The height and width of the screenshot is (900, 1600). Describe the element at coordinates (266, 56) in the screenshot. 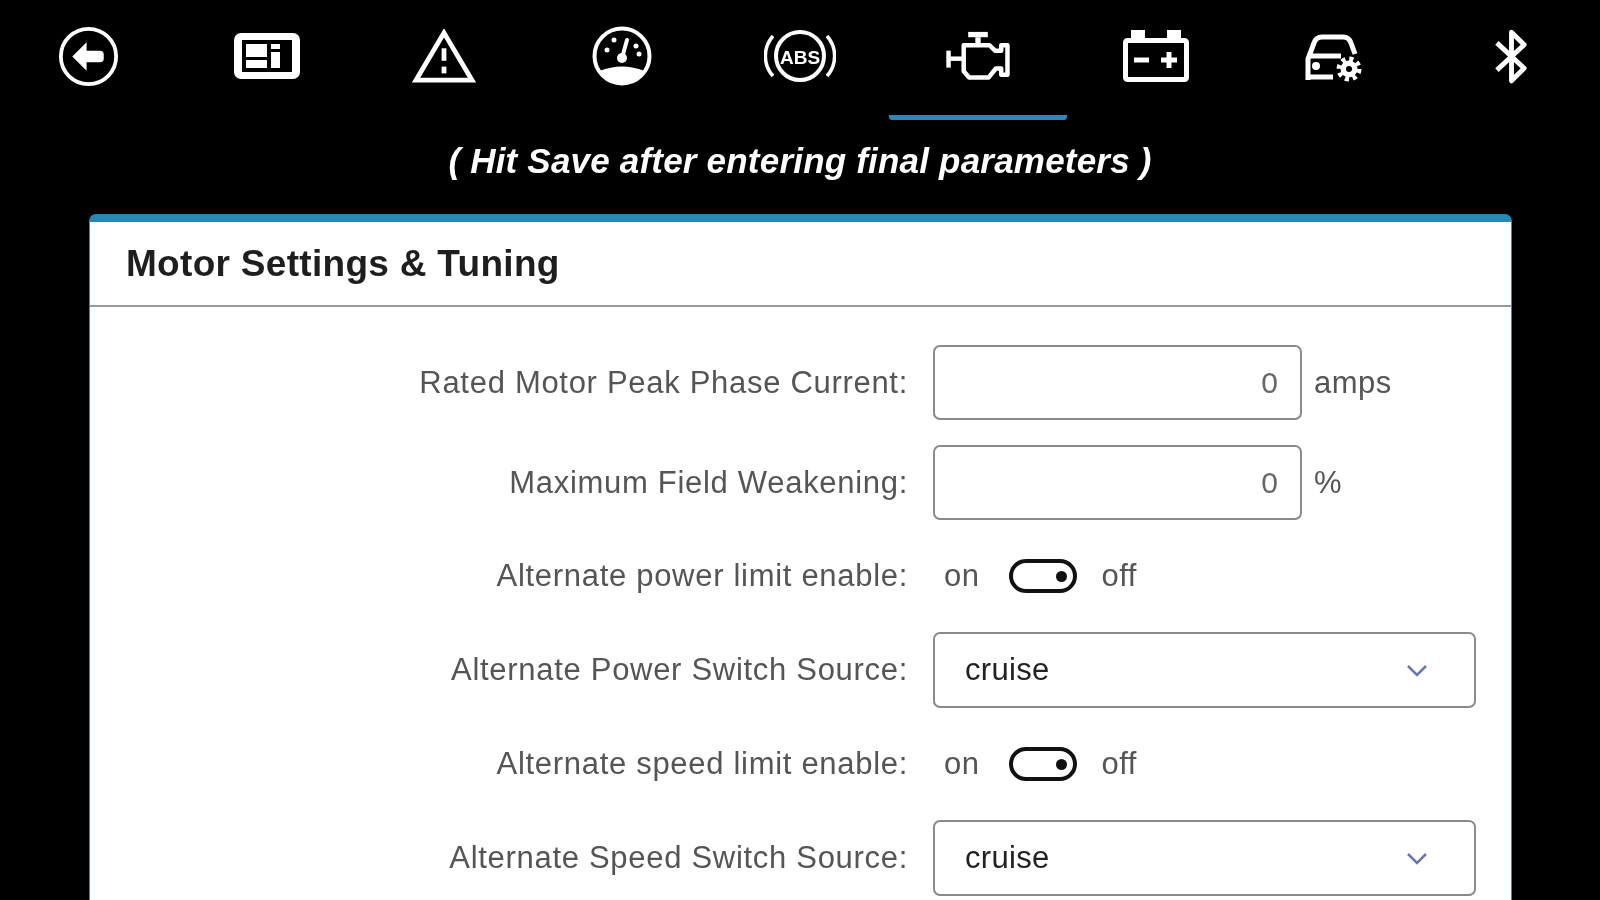

I see `panel-layout-icon` at that location.